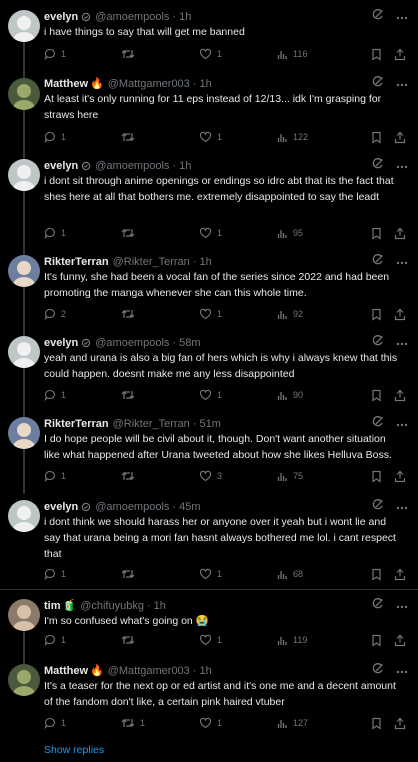 This screenshot has width=418, height=762. Describe the element at coordinates (290, 314) in the screenshot. I see `views-button: 92` at that location.